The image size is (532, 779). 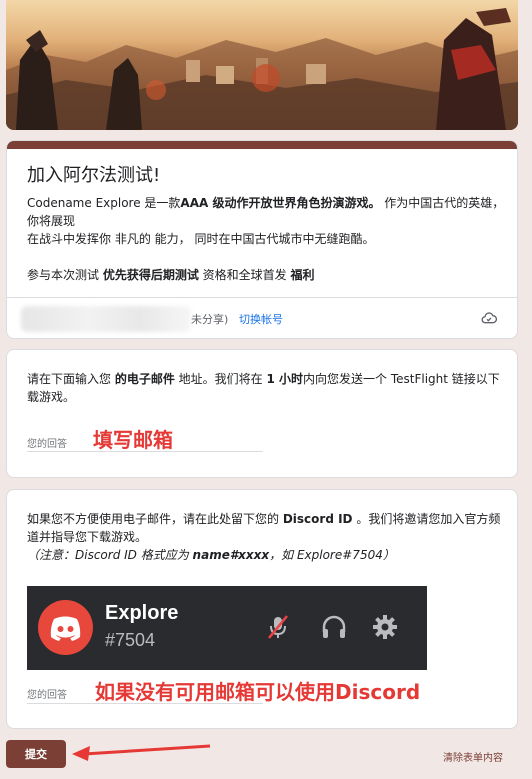 I want to click on not-shared-label: 未分享), so click(x=210, y=319).